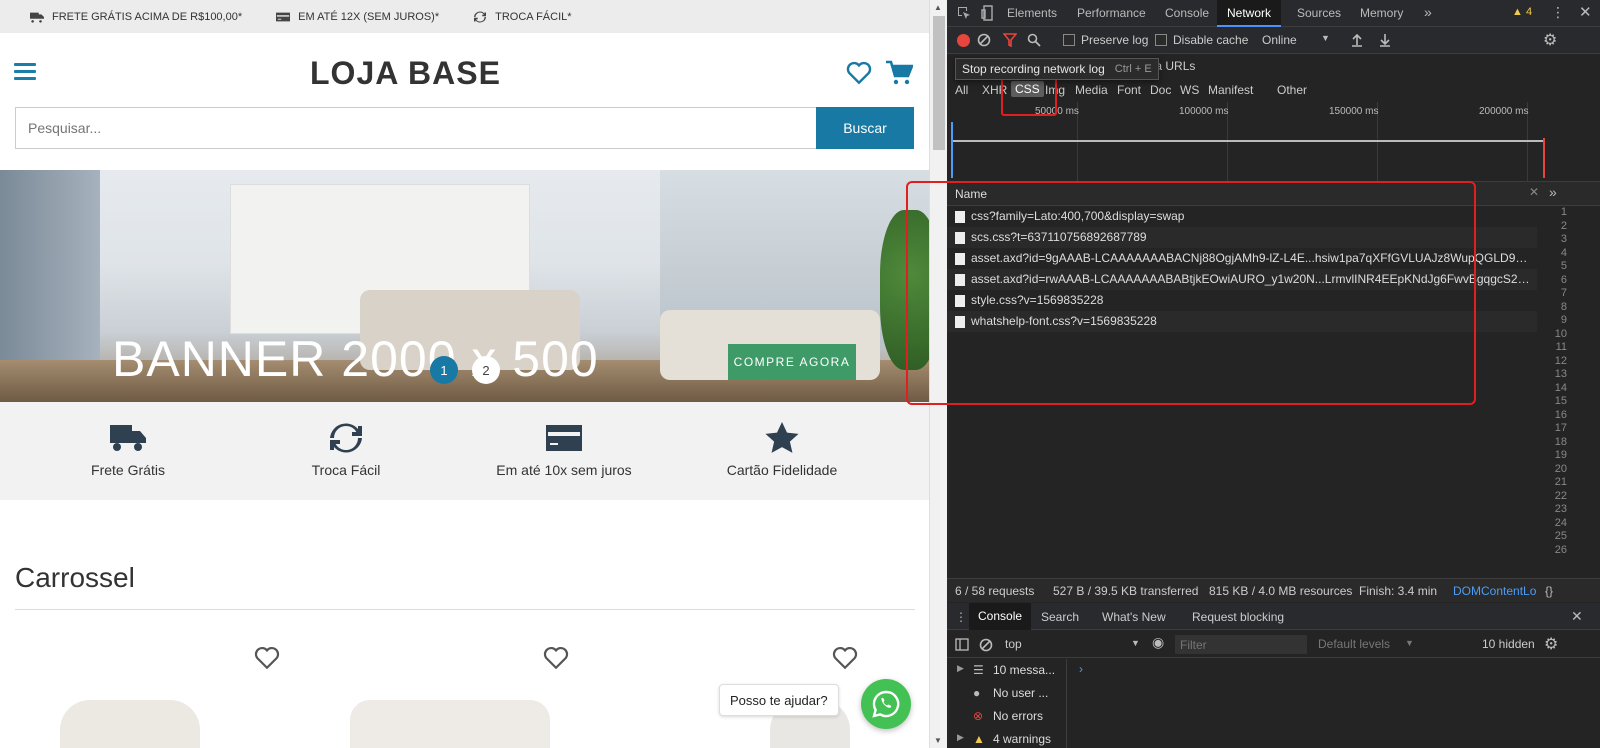  What do you see at coordinates (450, 724) in the screenshot?
I see `product-image-pouf` at bounding box center [450, 724].